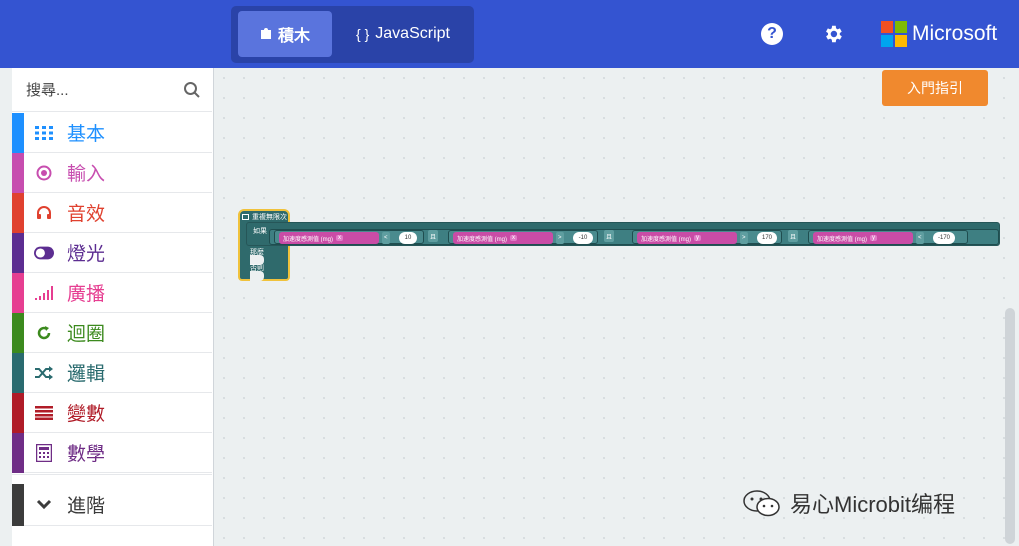 The image size is (1019, 546). I want to click on compare-block: 加速度感測值 (mg) x < 10, so click(349, 237).